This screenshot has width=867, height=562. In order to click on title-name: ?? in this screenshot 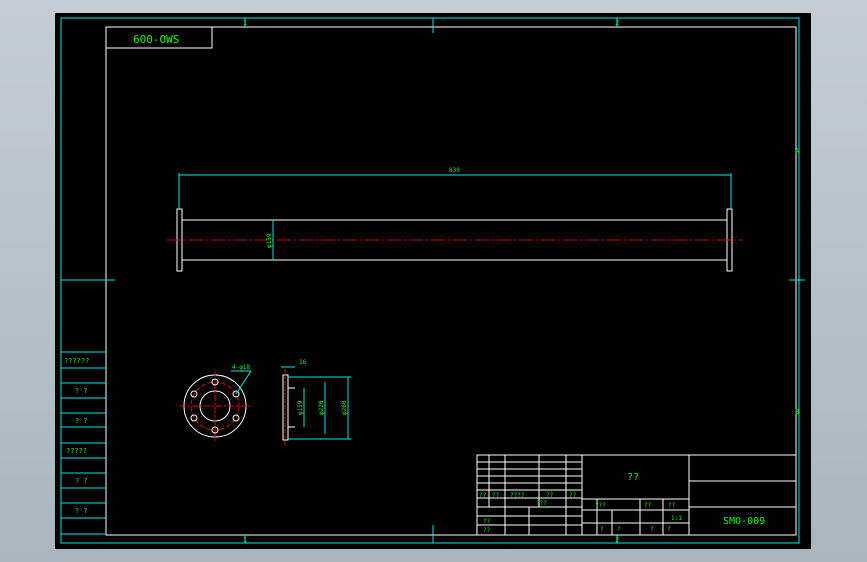, I will do `click(633, 477)`.